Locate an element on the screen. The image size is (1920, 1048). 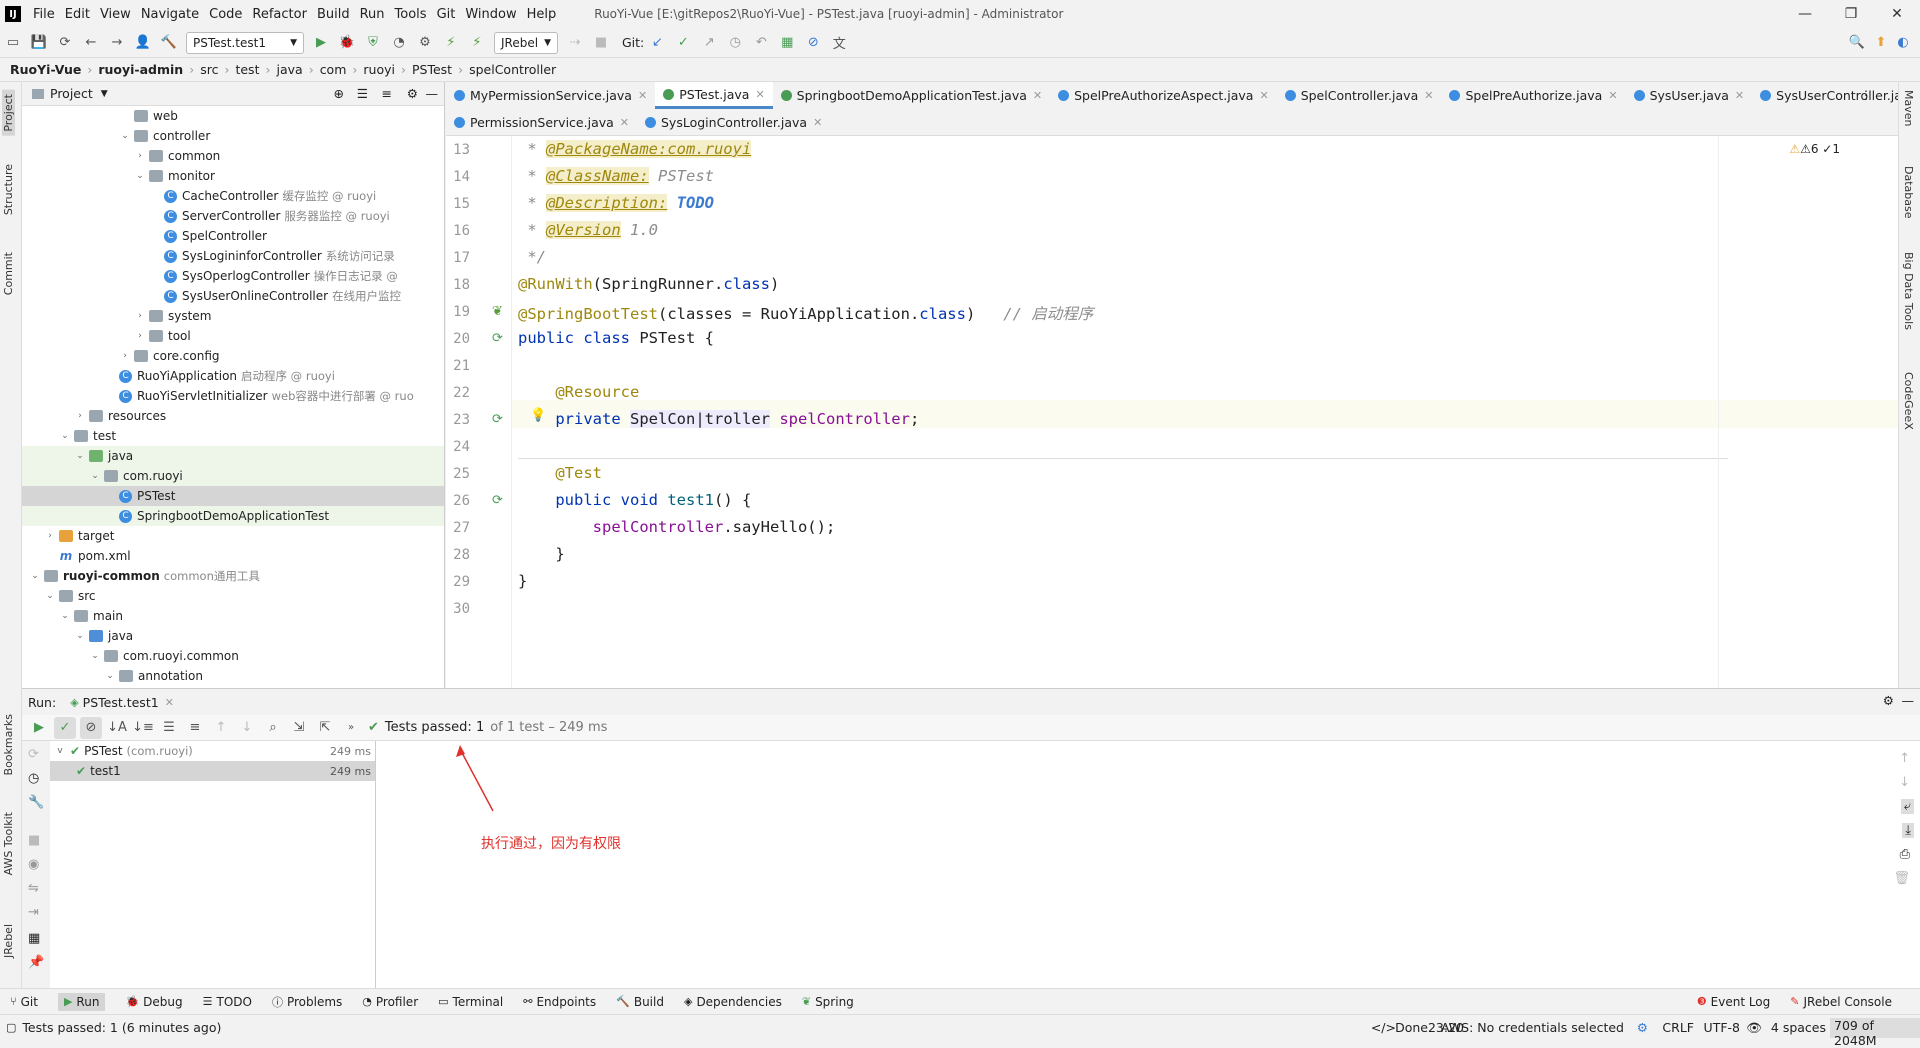
camera-icon: ◉ is located at coordinates (33, 864).